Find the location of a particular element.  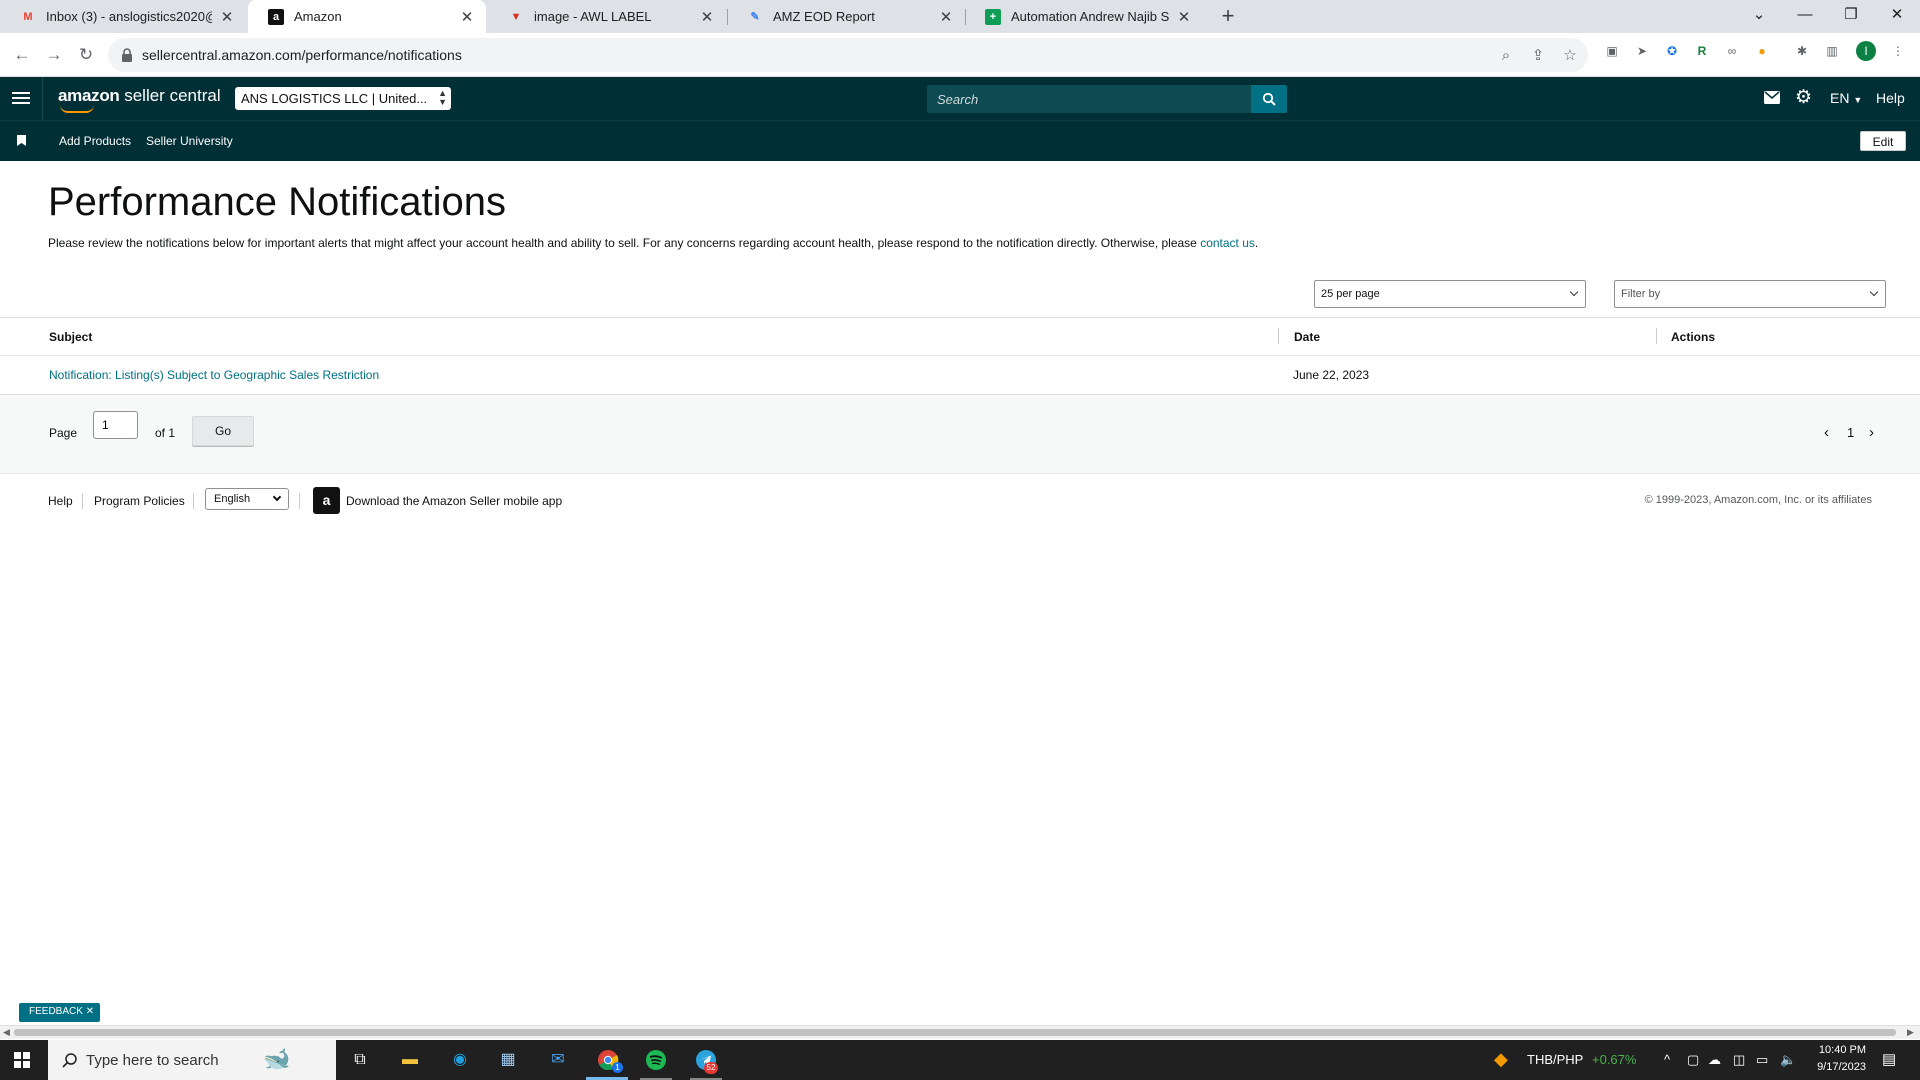

new-tab-button: + is located at coordinates (1228, 17).